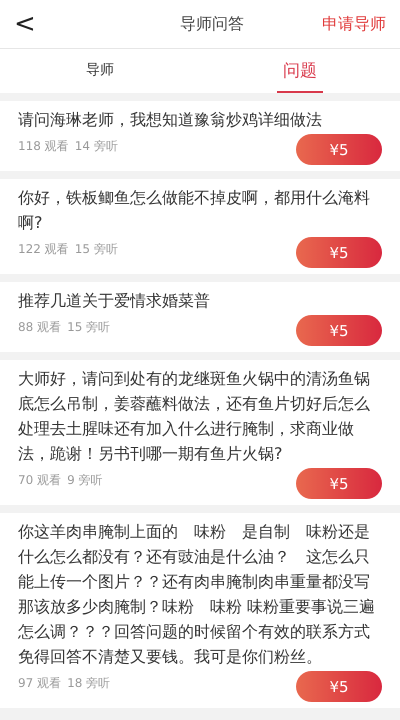 Image resolution: width=400 pixels, height=720 pixels. I want to click on listener-count: 18 旁听, so click(88, 683).